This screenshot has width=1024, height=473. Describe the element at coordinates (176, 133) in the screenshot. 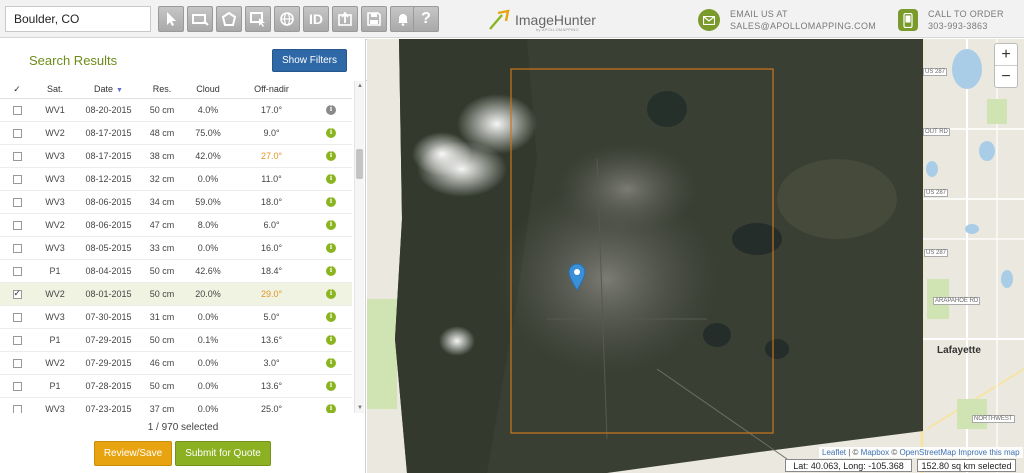

I see `table-row: WV2 08-17-2015 48 cm 75.0% 9.0°` at that location.